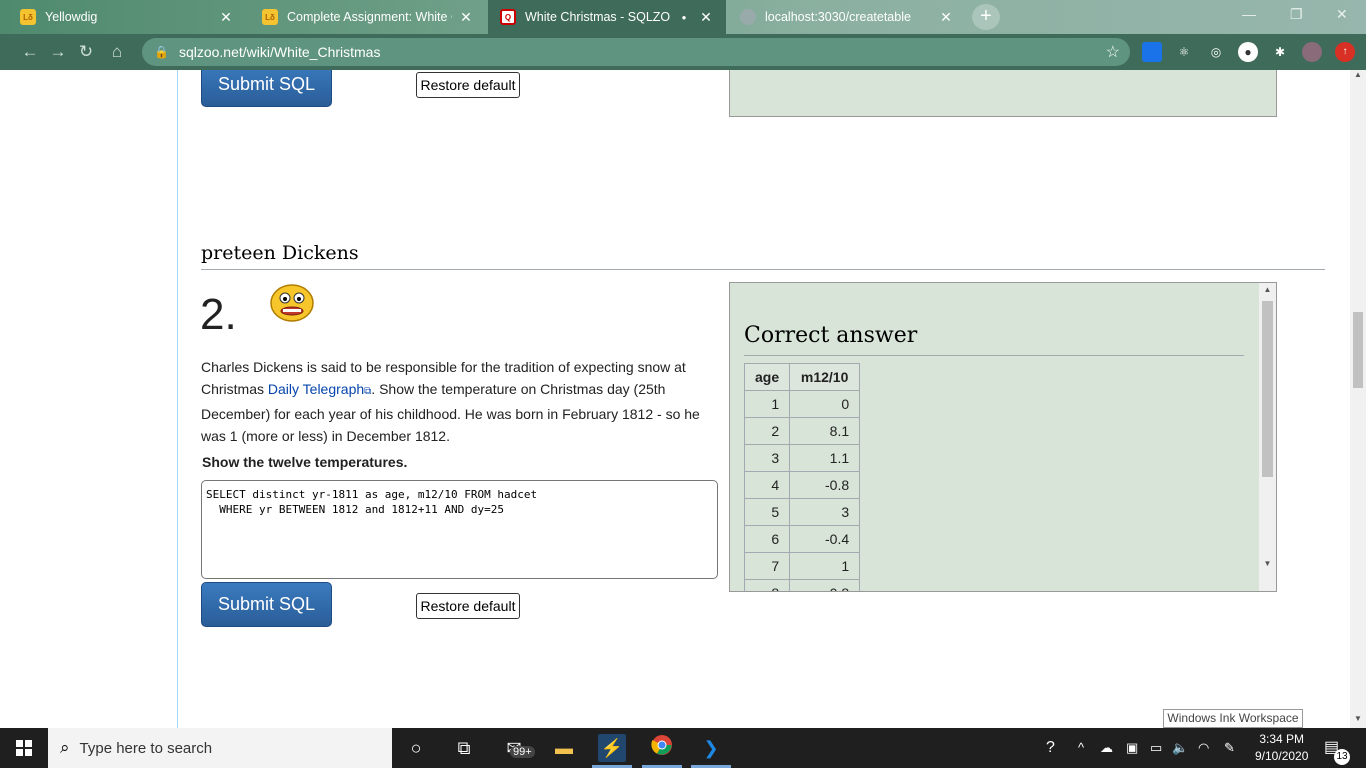 The width and height of the screenshot is (1366, 768). Describe the element at coordinates (1281, 748) in the screenshot. I see `system-clock: 3:34 PM 9/10/2020` at that location.